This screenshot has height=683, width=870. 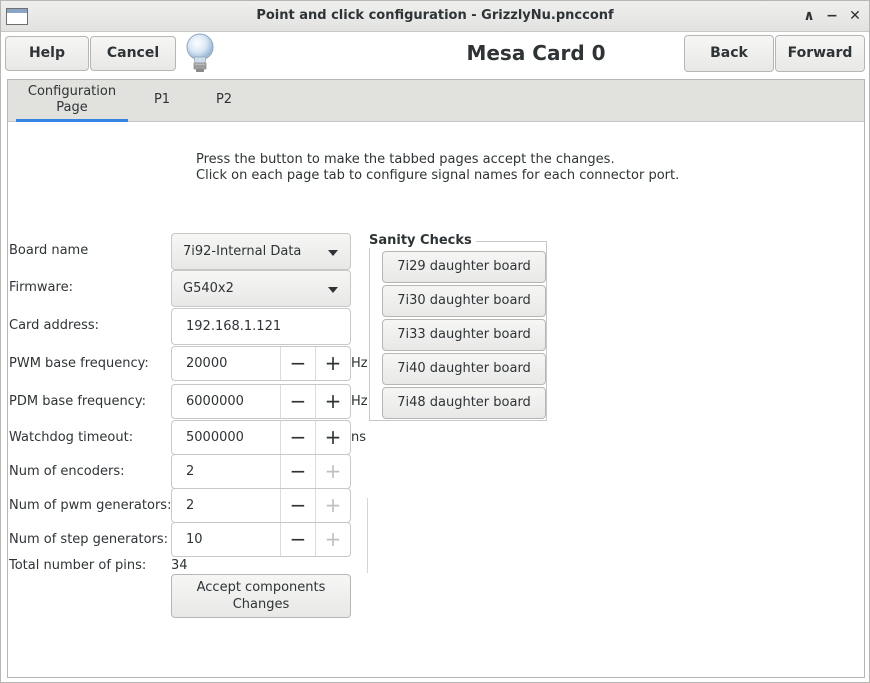 I want to click on tab-p2-label: P2, so click(x=224, y=99).